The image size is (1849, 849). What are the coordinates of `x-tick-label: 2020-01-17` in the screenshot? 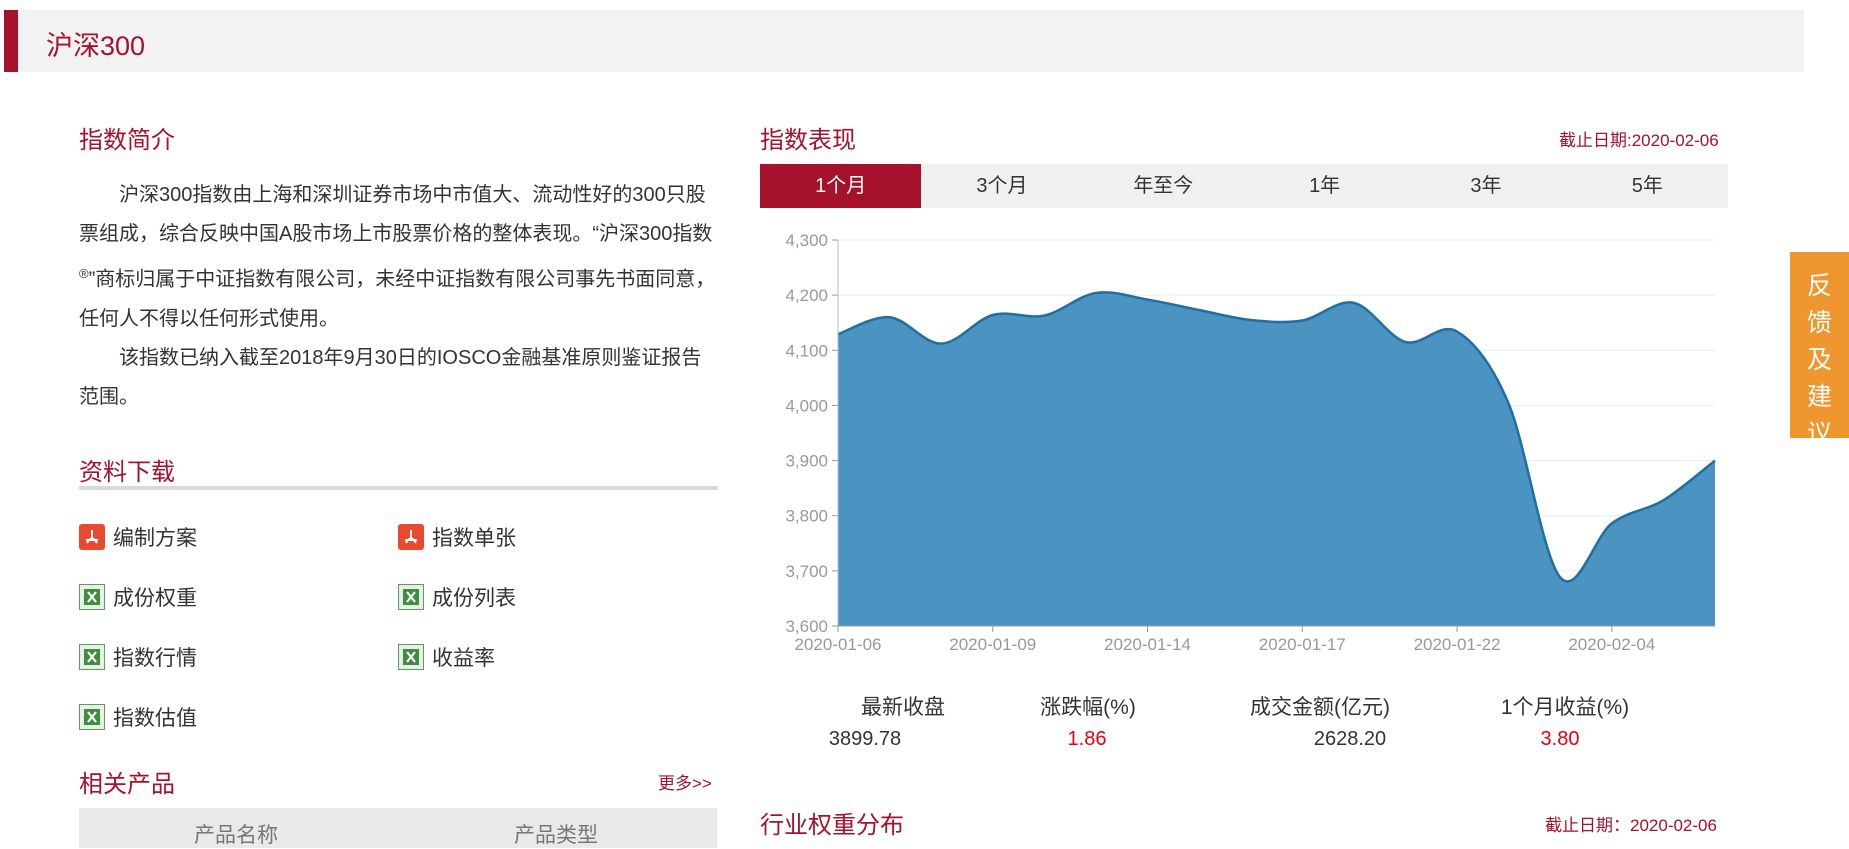 It's located at (1302, 644).